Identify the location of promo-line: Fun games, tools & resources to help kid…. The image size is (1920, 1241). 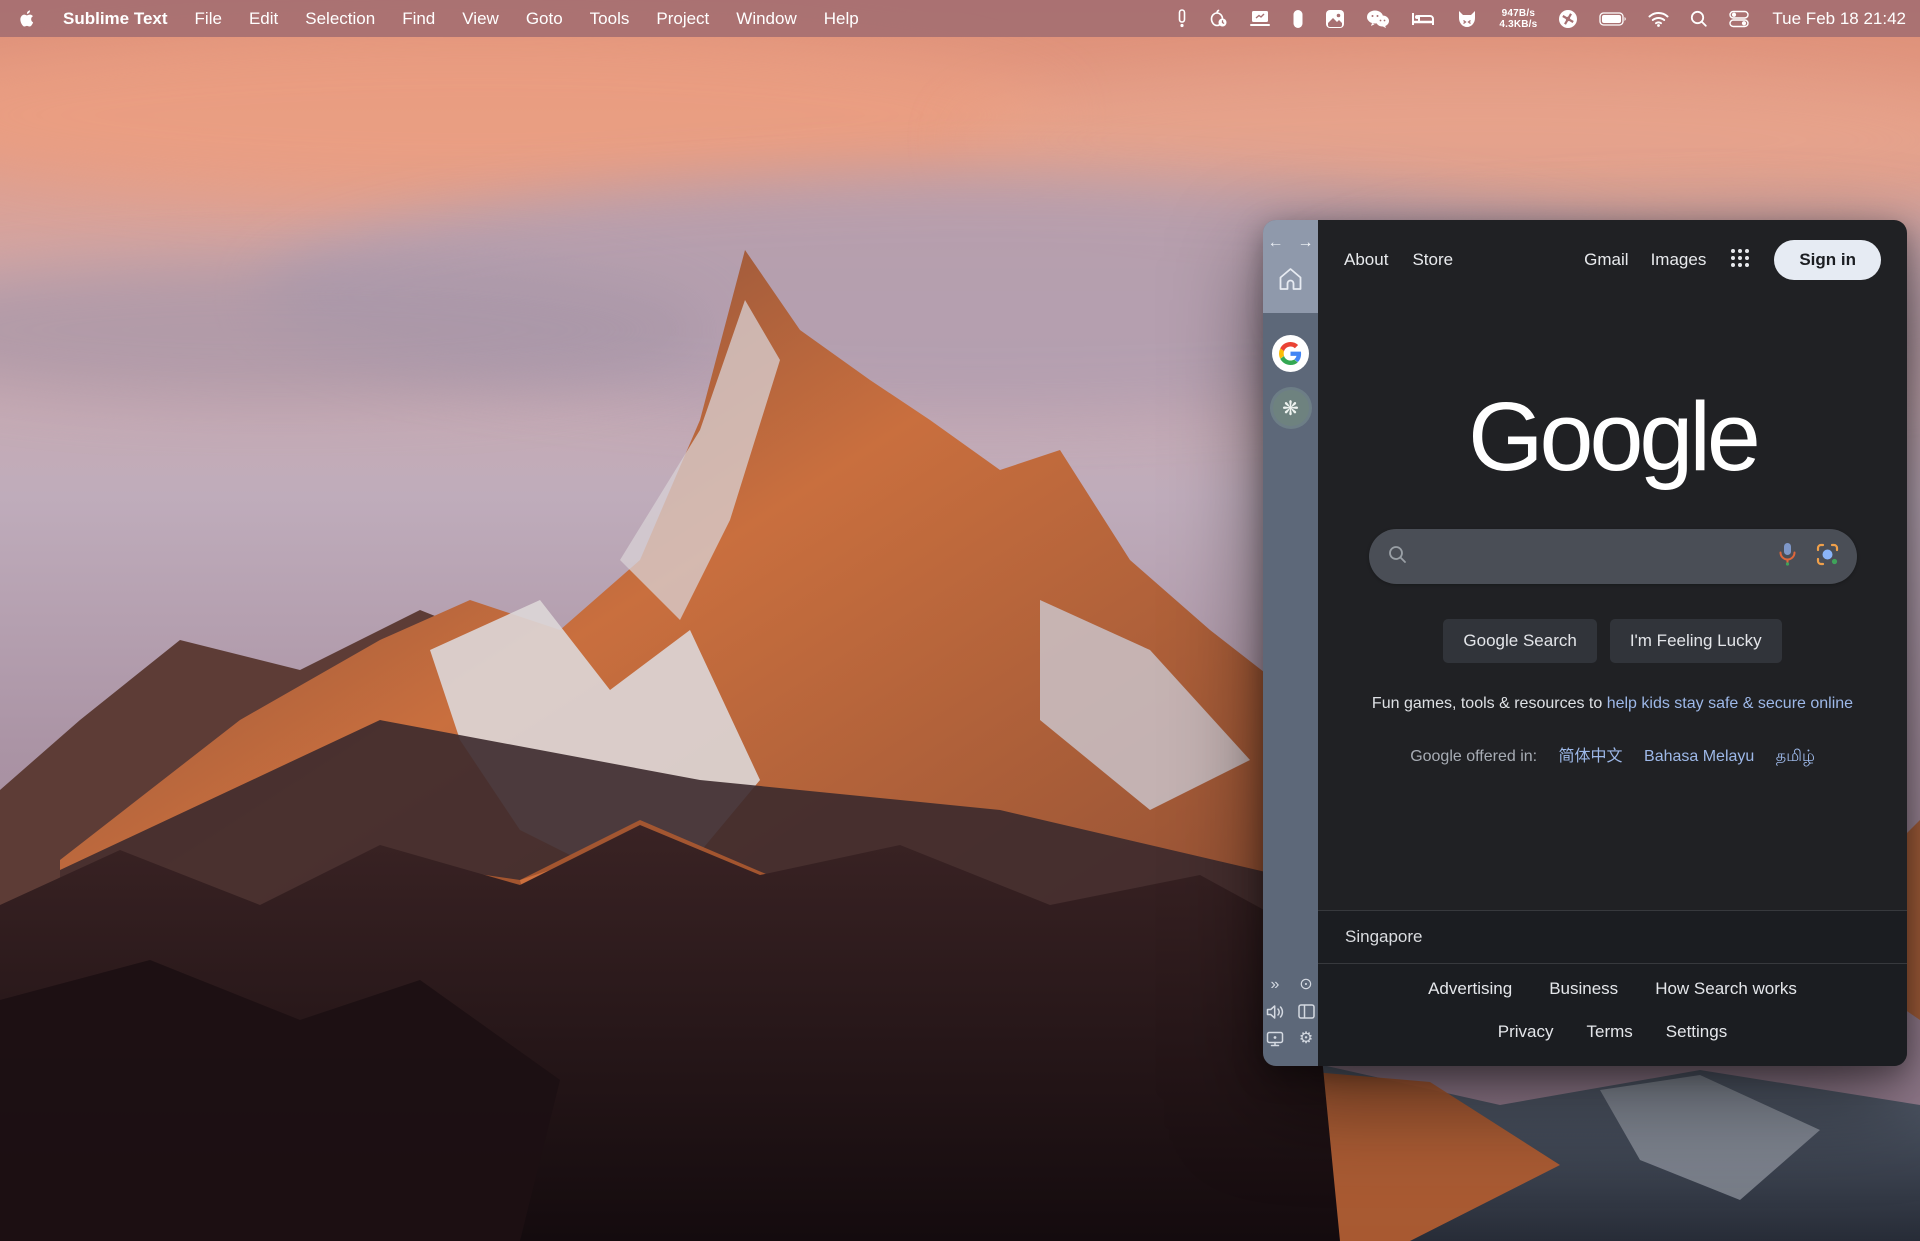
(1612, 704).